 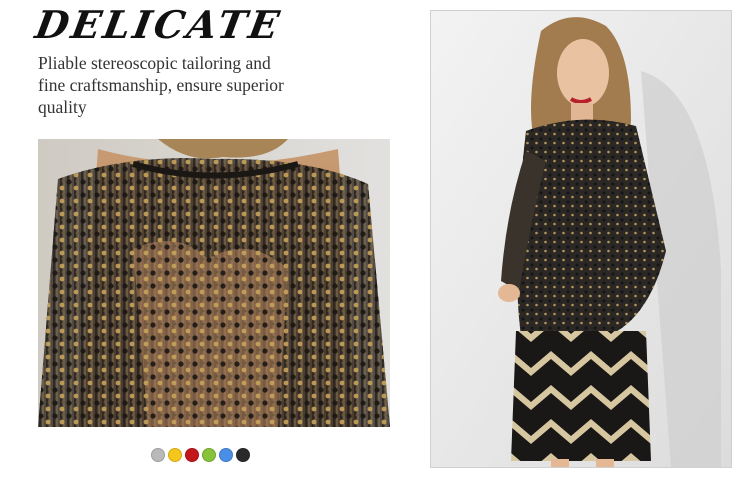 What do you see at coordinates (209, 455) in the screenshot?
I see `color-swatch-green` at bounding box center [209, 455].